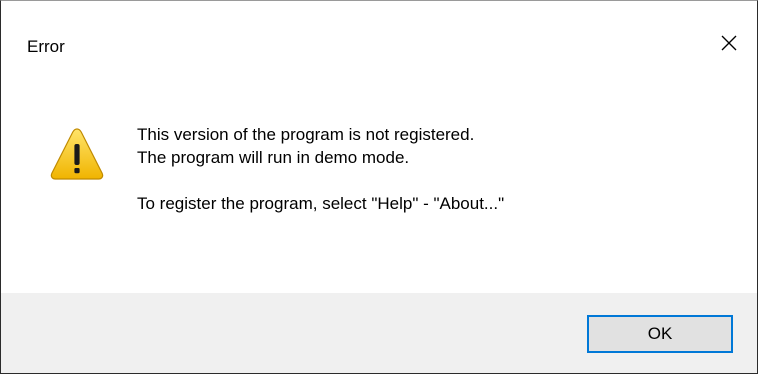  I want to click on close-button, so click(729, 43).